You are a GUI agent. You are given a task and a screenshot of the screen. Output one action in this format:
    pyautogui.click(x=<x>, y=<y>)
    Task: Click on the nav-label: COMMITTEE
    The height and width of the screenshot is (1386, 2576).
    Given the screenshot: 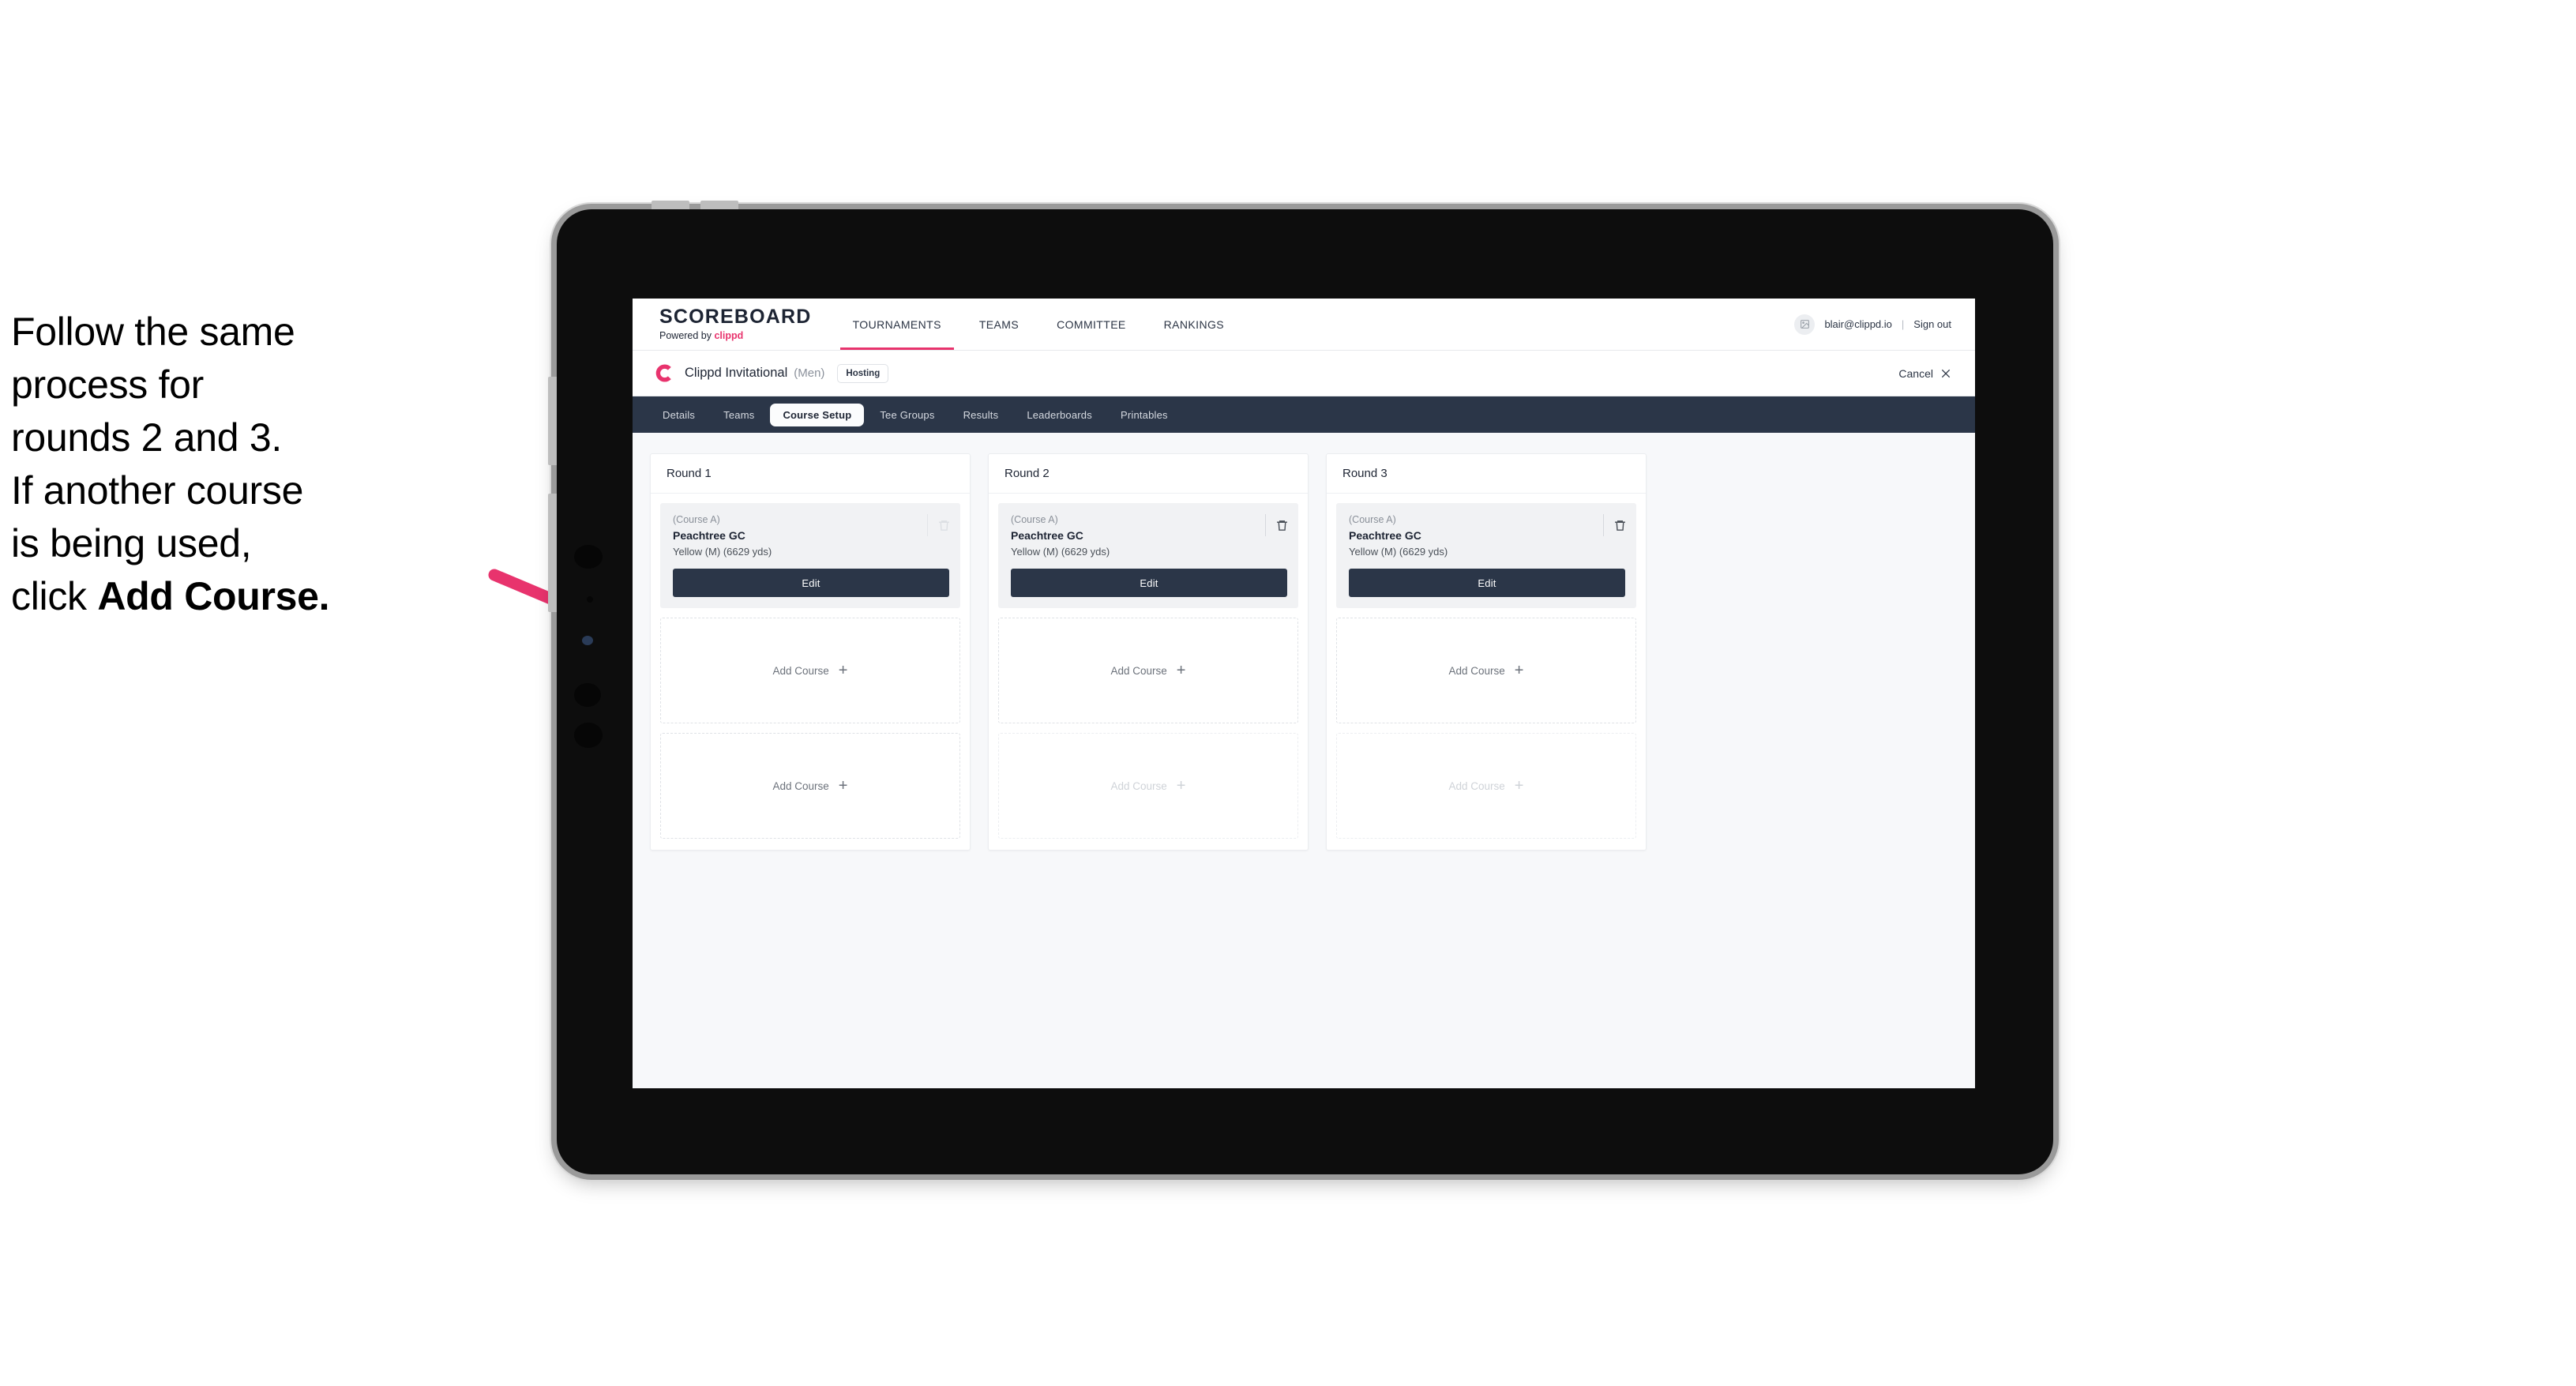 What is the action you would take?
    pyautogui.click(x=1091, y=324)
    